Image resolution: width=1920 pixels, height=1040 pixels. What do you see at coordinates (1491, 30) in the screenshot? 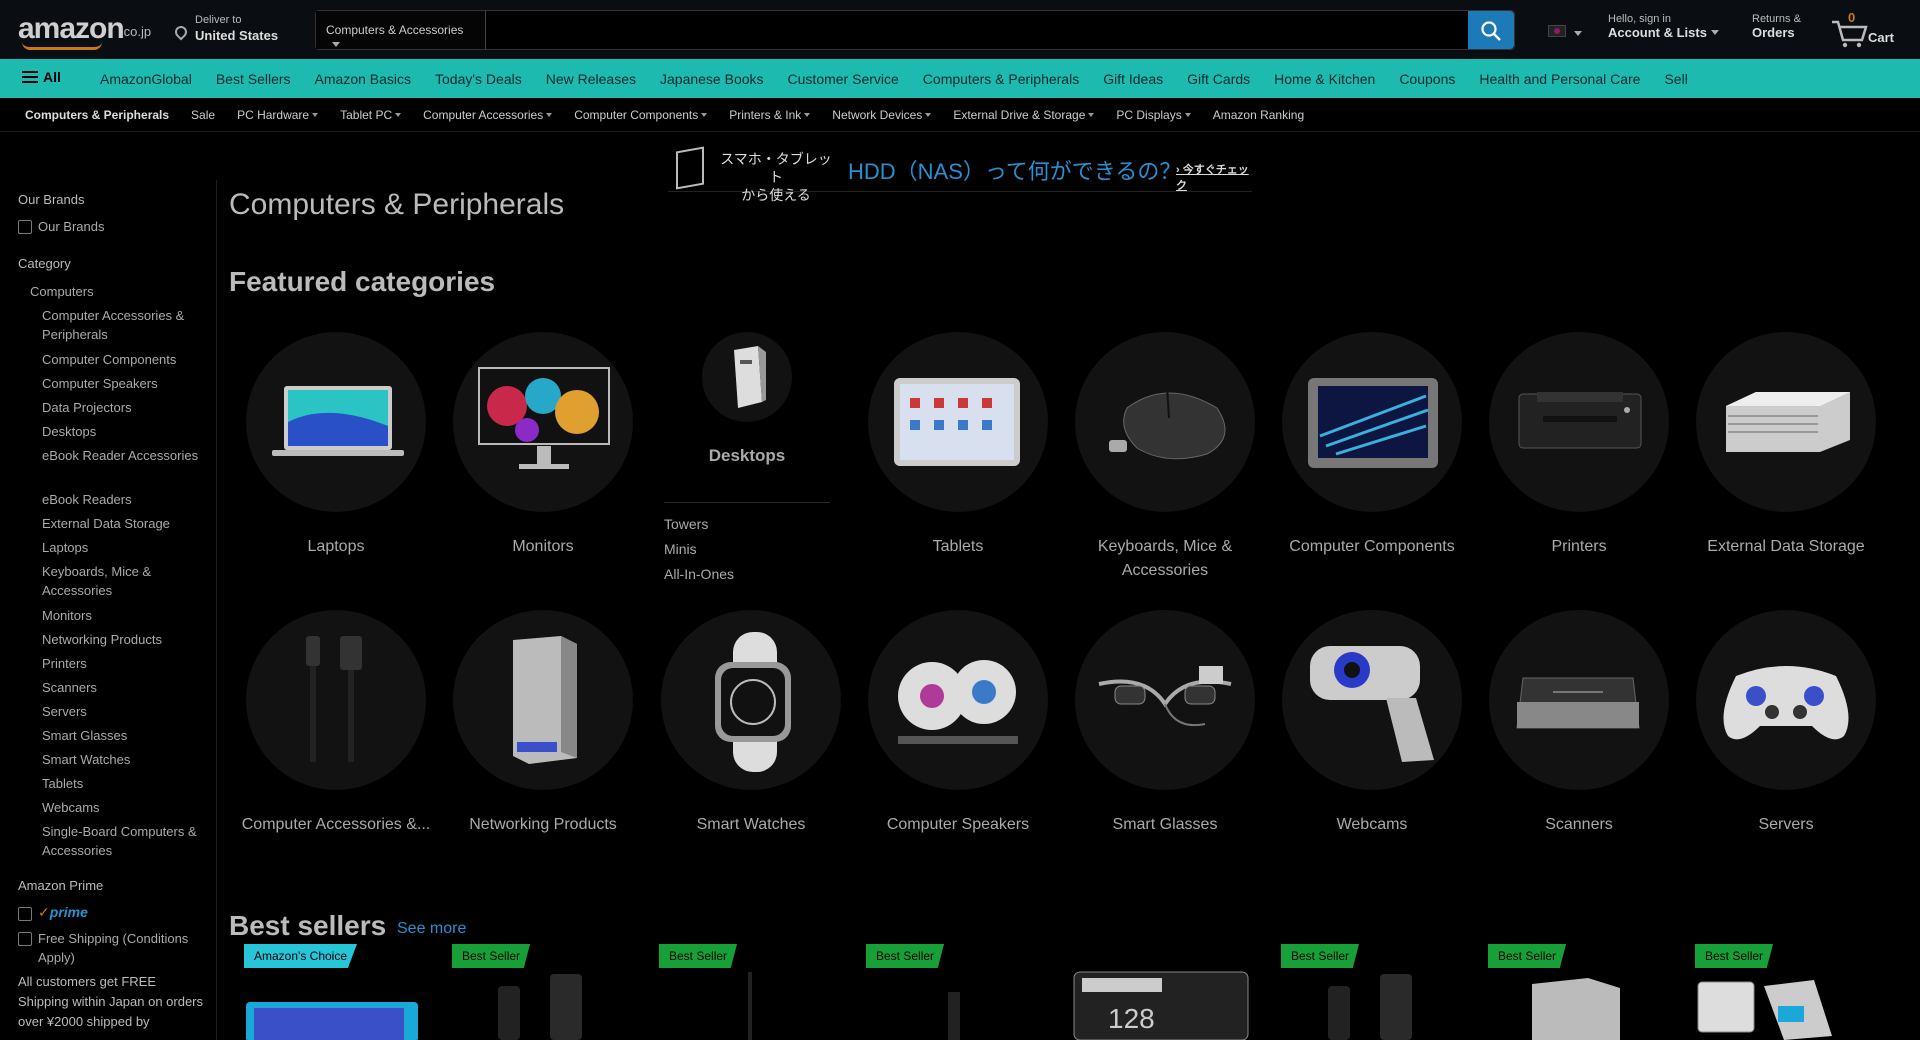
I see `search-button` at bounding box center [1491, 30].